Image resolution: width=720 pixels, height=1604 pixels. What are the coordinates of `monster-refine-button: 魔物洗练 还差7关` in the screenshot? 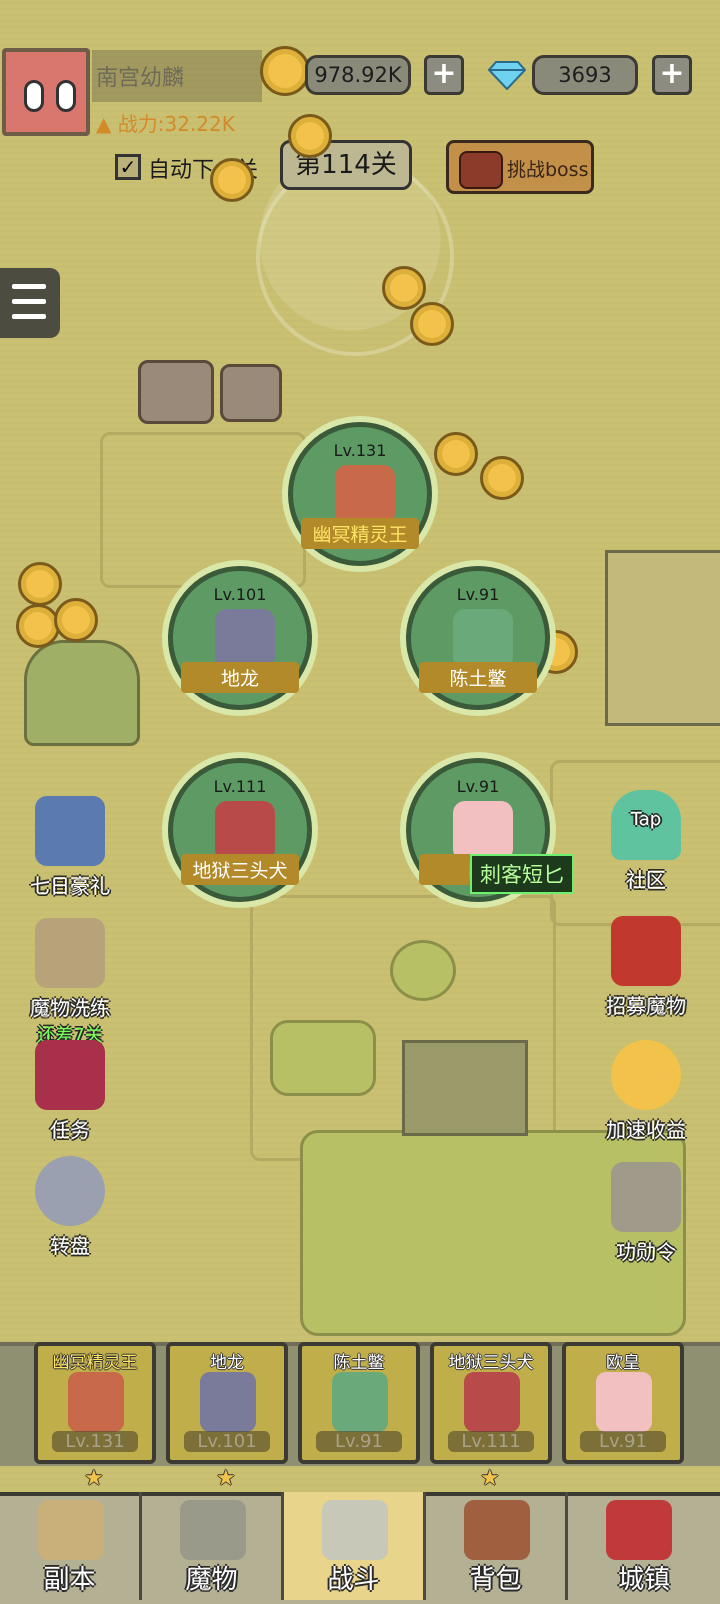 It's located at (70, 982).